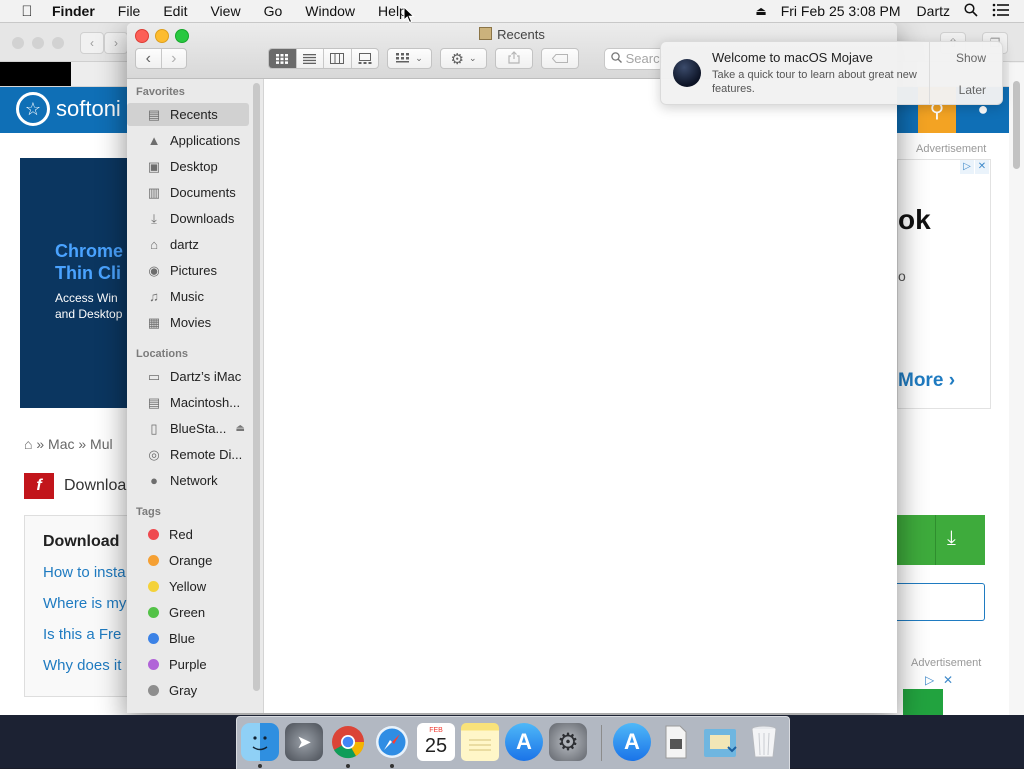 This screenshot has height=769, width=1024. I want to click on sidebar-item-label: dartz, so click(184, 244).